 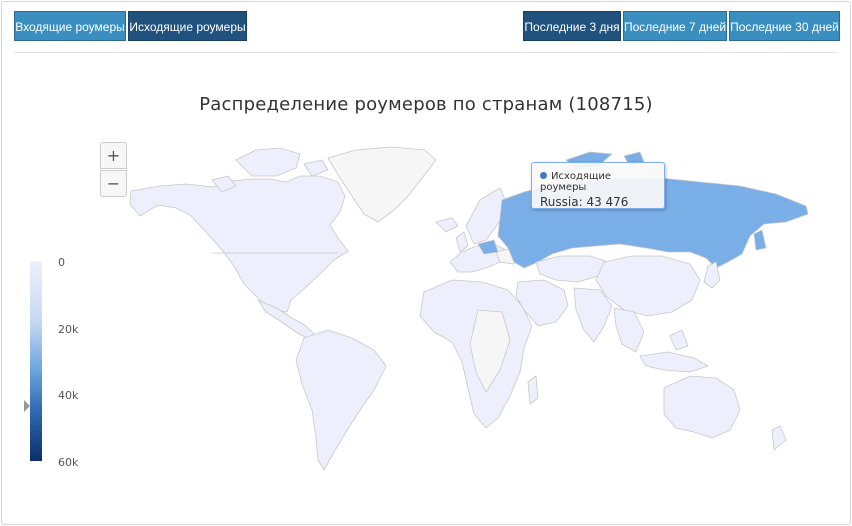 What do you see at coordinates (239, 244) in the screenshot?
I see `country-north-america` at bounding box center [239, 244].